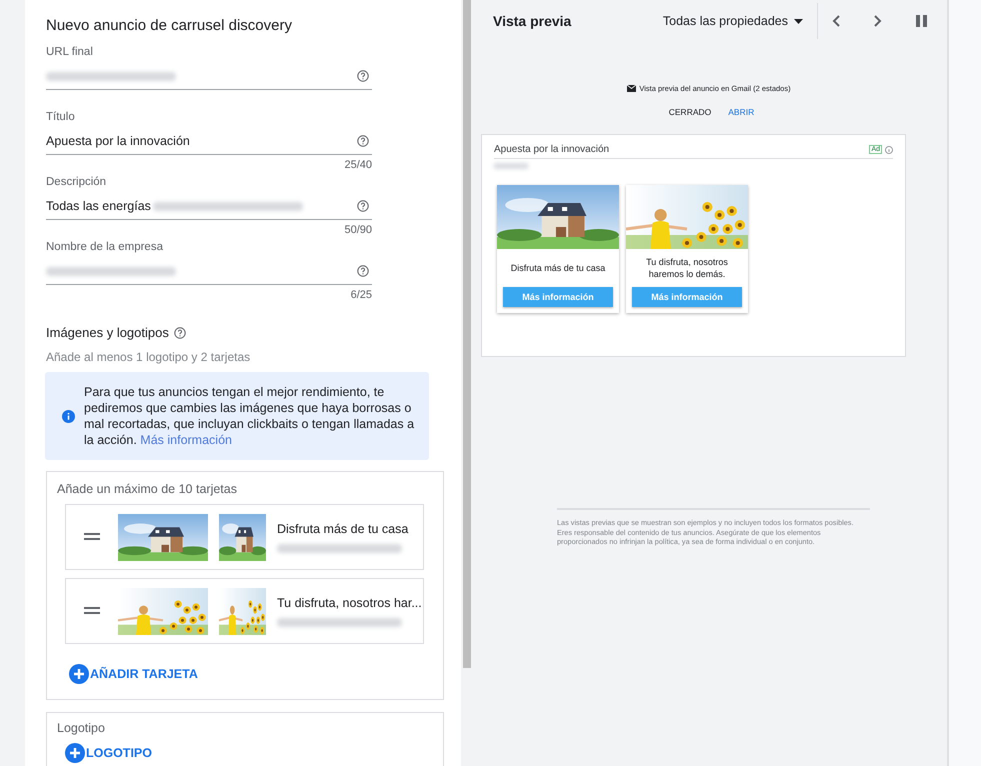 The width and height of the screenshot is (981, 766). What do you see at coordinates (836, 21) in the screenshot?
I see `previous-icon` at bounding box center [836, 21].